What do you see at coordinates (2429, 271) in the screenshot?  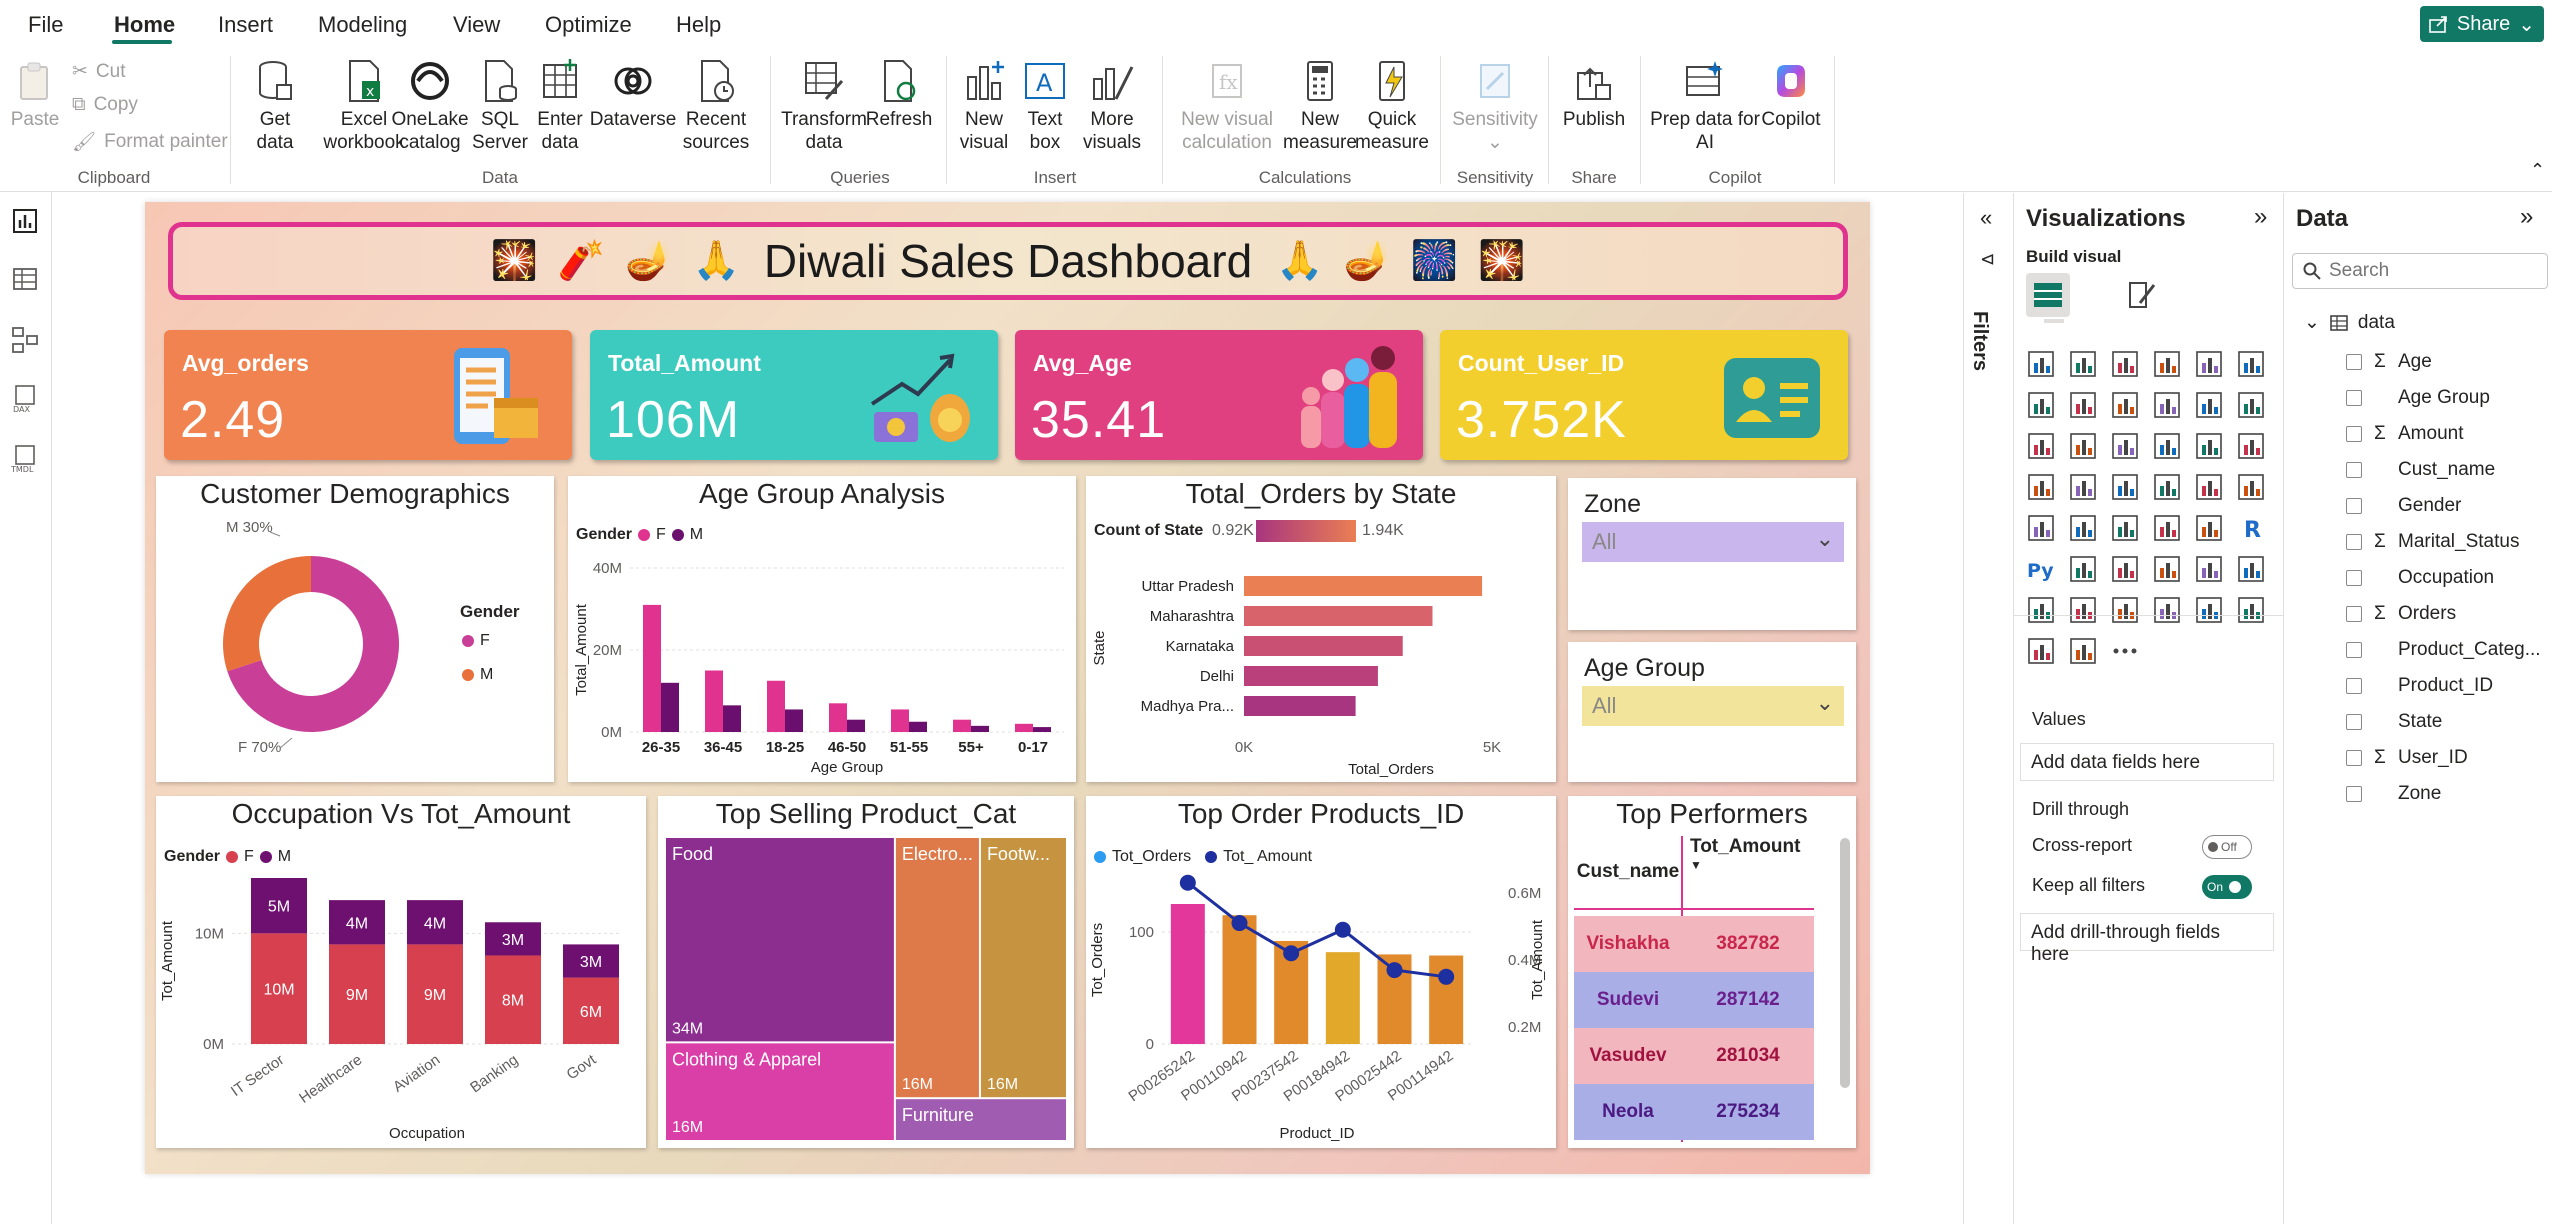 I see `search-input` at bounding box center [2429, 271].